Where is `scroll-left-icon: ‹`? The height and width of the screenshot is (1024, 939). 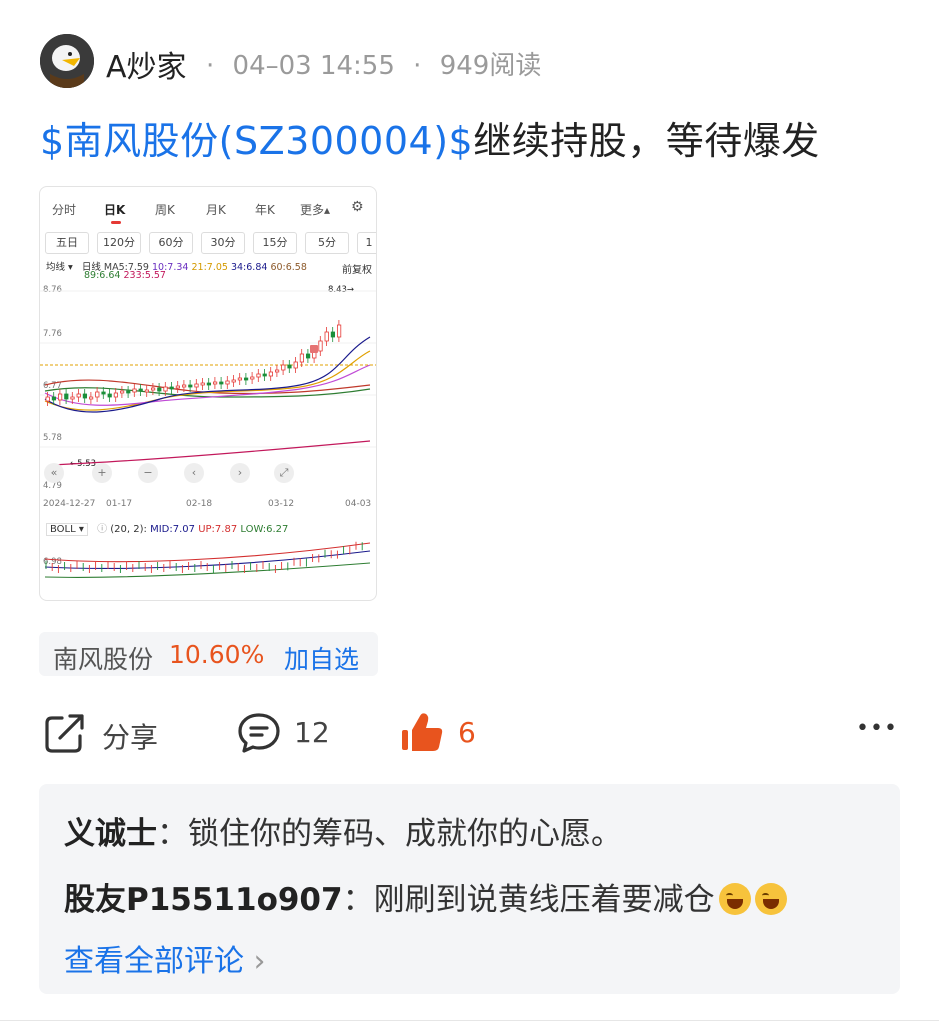
scroll-left-icon: ‹ is located at coordinates (194, 473).